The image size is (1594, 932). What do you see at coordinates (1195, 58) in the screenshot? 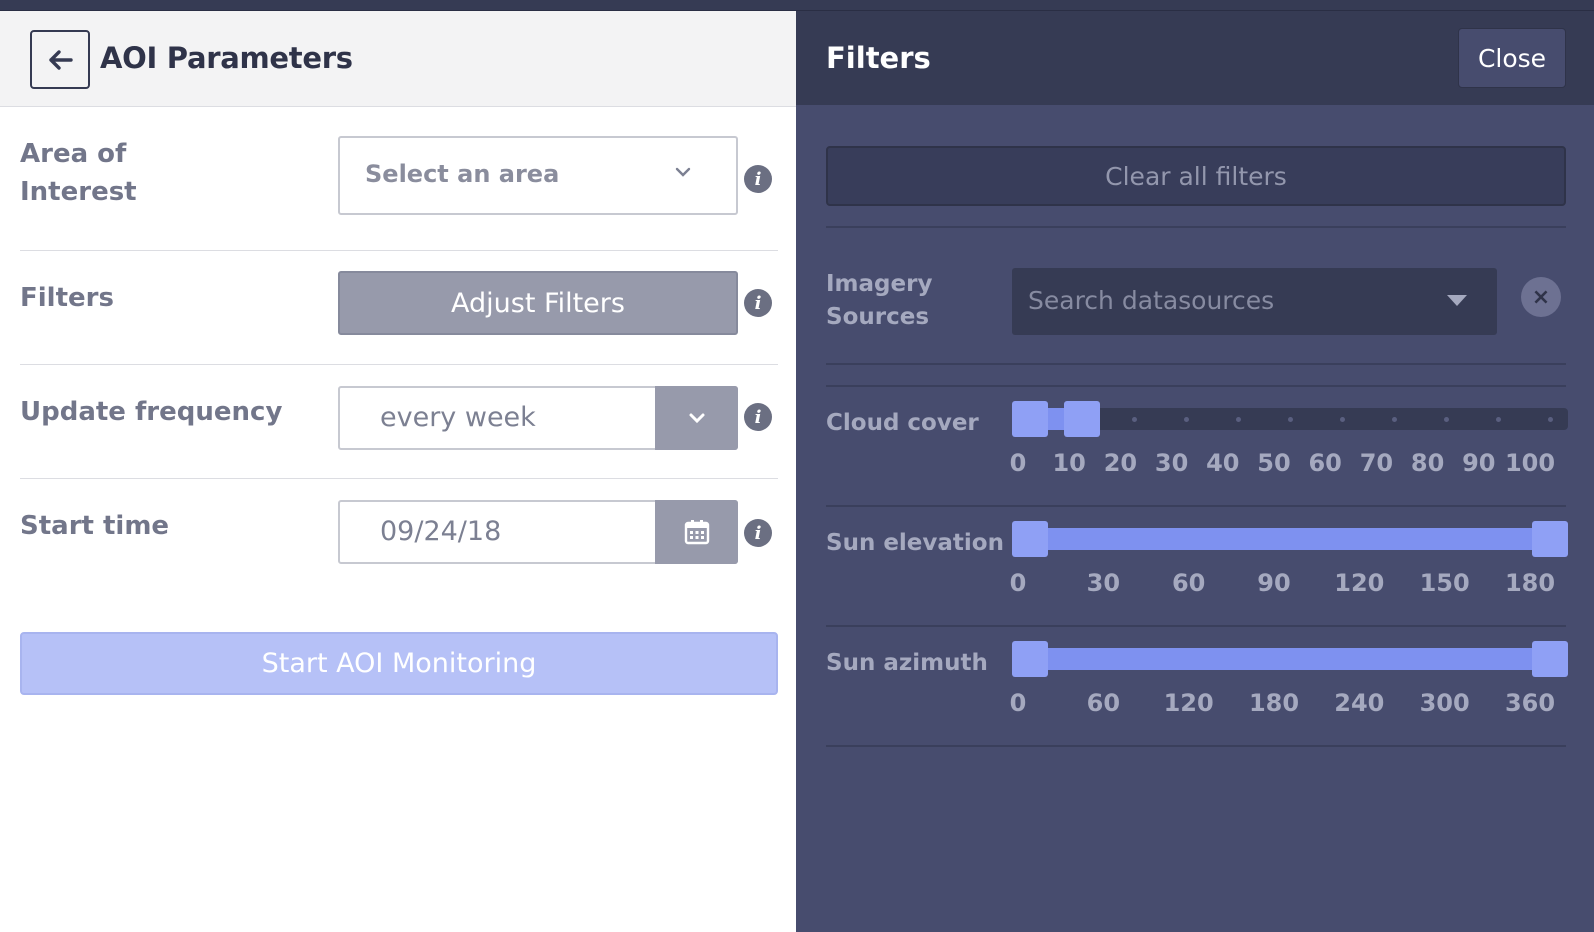
I see `filters-header: Filters Close` at bounding box center [1195, 58].